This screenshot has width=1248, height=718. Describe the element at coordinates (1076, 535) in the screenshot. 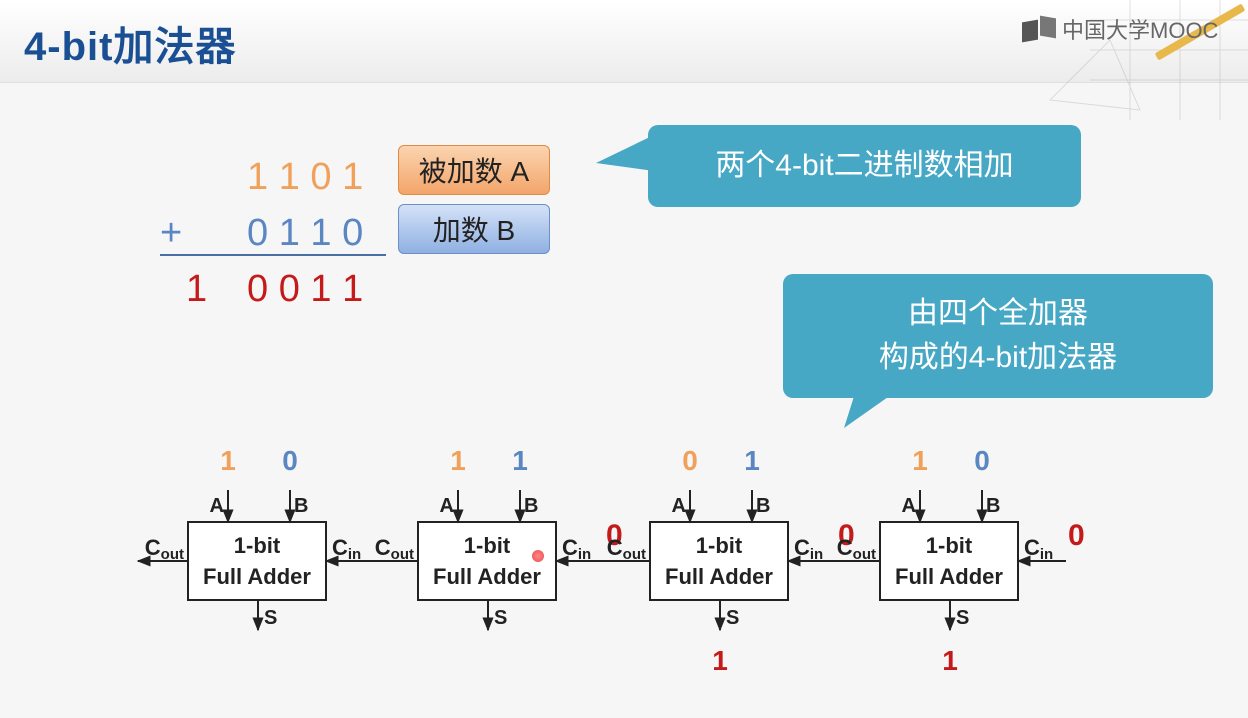

I see `carry-in-value: 0` at that location.